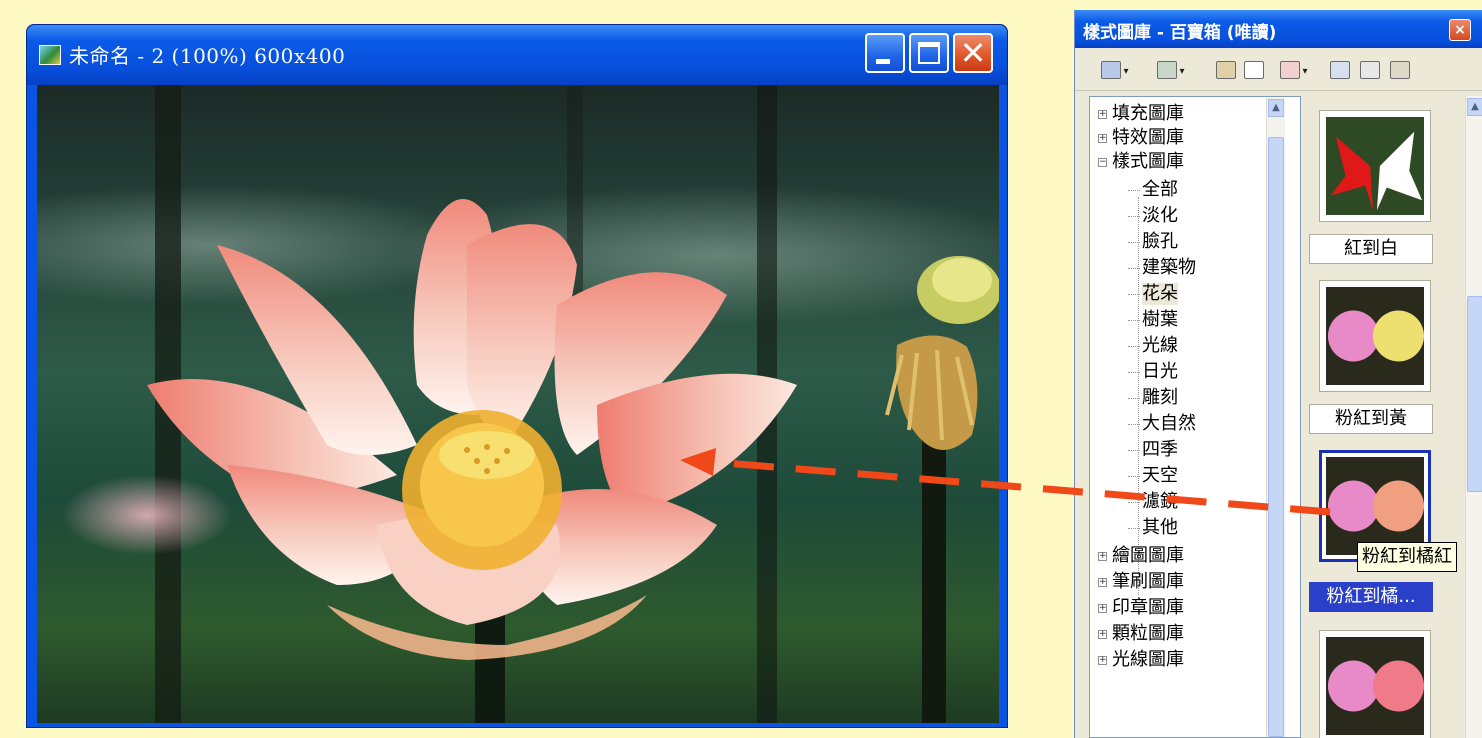 The image size is (1482, 738). I want to click on tree-item-grain-gallery: + 顆粒圖庫, so click(1141, 634).